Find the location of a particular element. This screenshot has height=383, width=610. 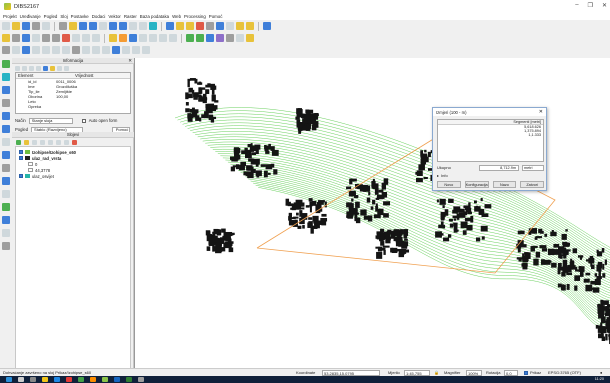

menu-processing: Processing is located at coordinates (195, 16).